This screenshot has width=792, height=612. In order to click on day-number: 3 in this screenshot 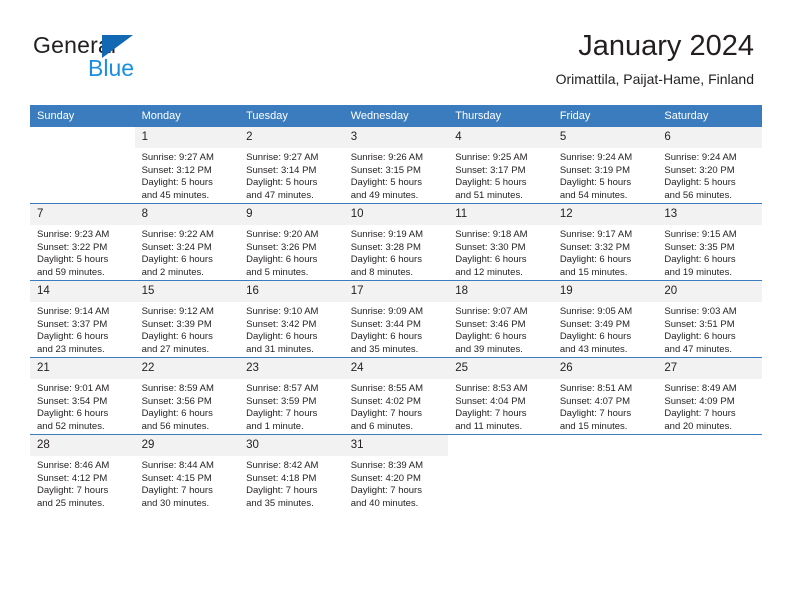, I will do `click(396, 137)`.